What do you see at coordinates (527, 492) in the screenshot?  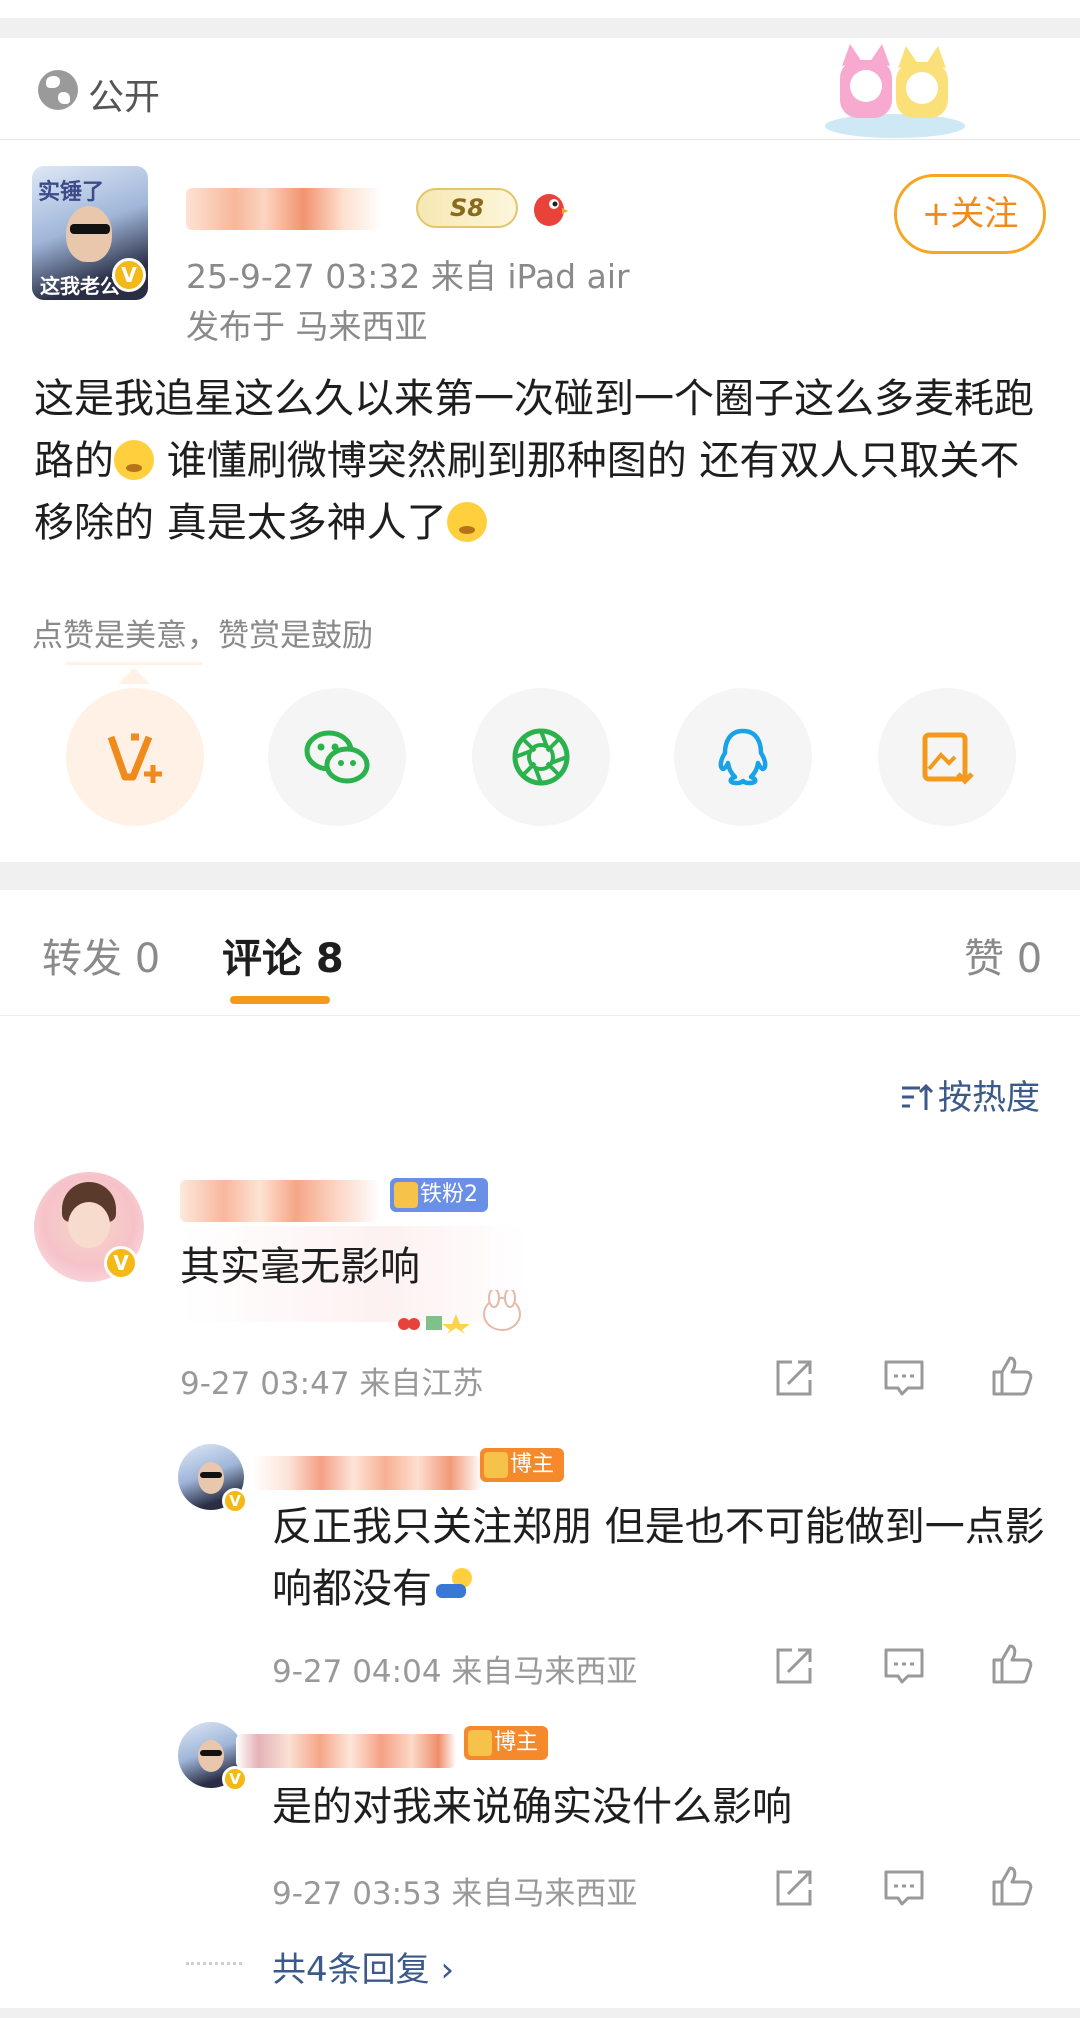 I see `post-text-part2: 谁懂刷微博突然刷到那种图的 还有双人只取关不移除的 真是太多神人了` at bounding box center [527, 492].